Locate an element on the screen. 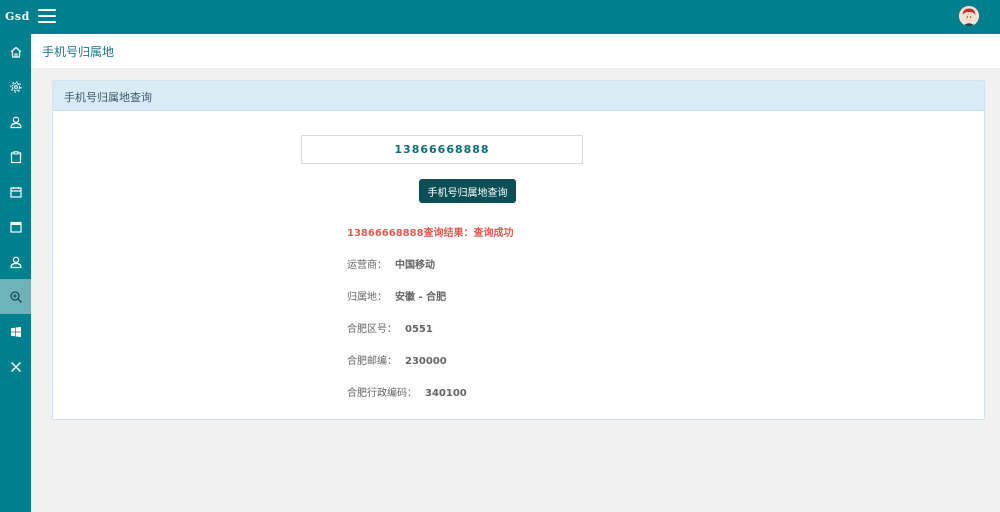  sidebar-item-settings is located at coordinates (15, 86).